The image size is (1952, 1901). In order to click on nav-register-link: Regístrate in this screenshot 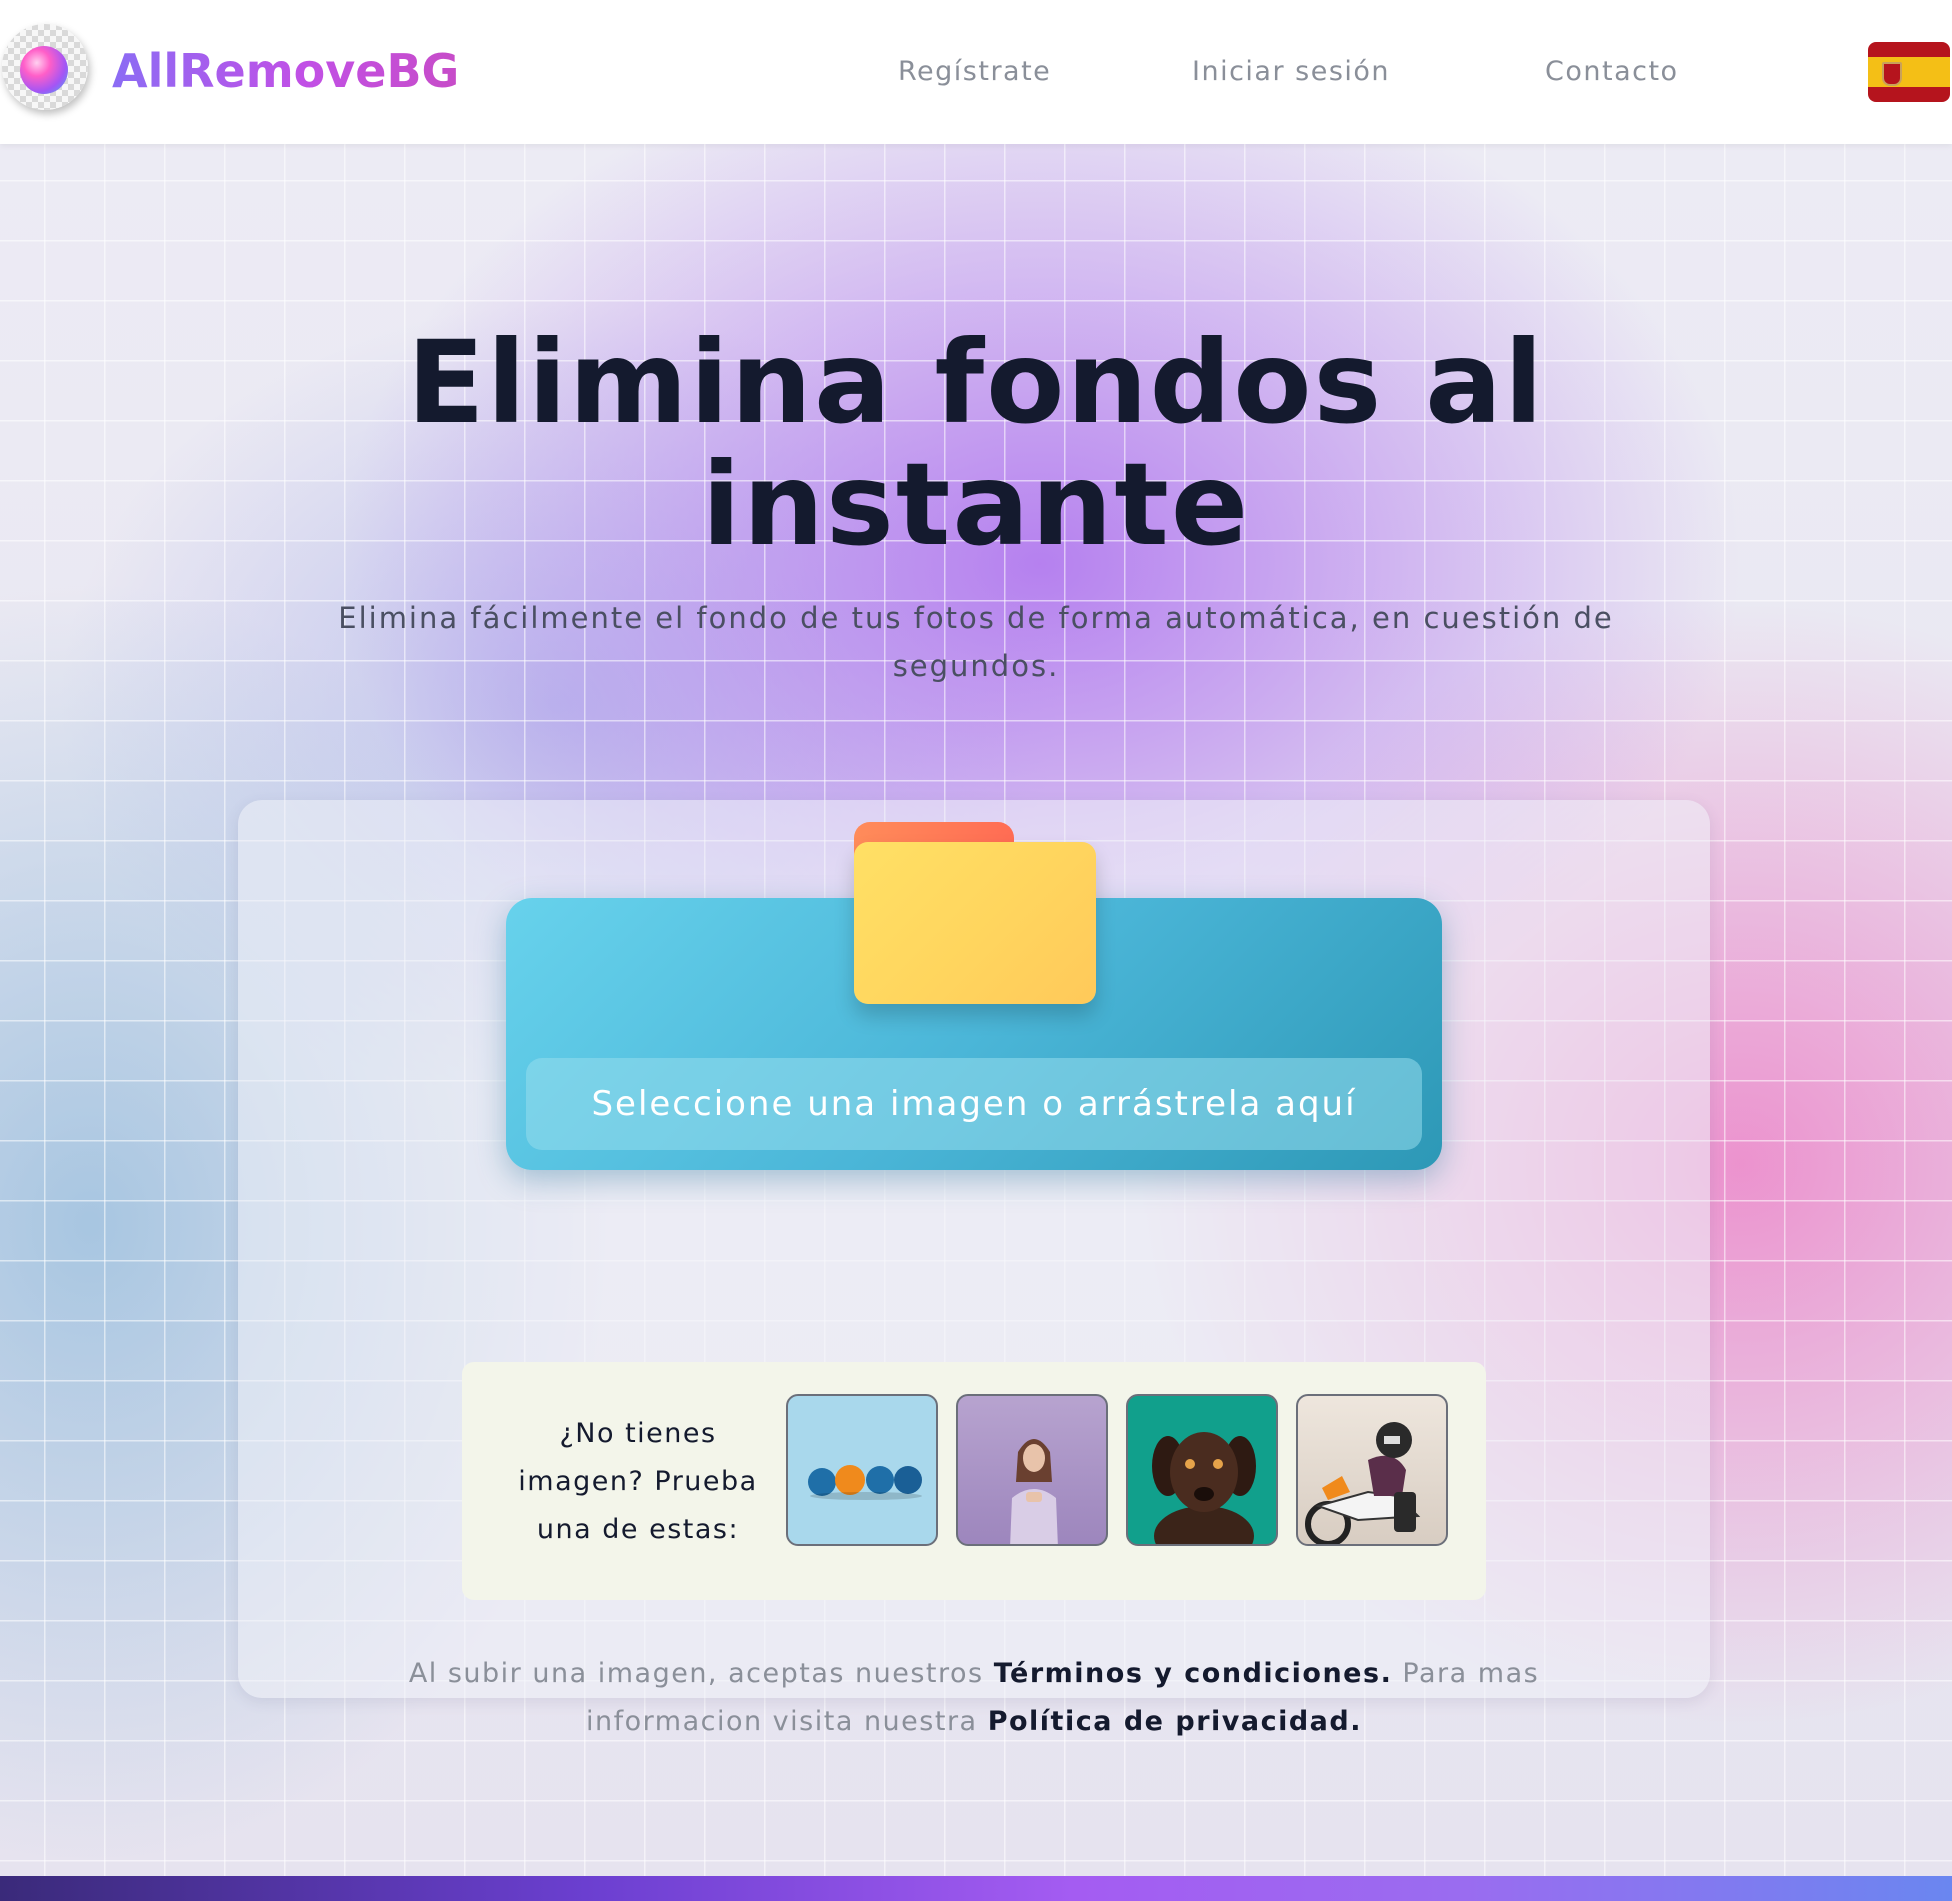, I will do `click(974, 71)`.